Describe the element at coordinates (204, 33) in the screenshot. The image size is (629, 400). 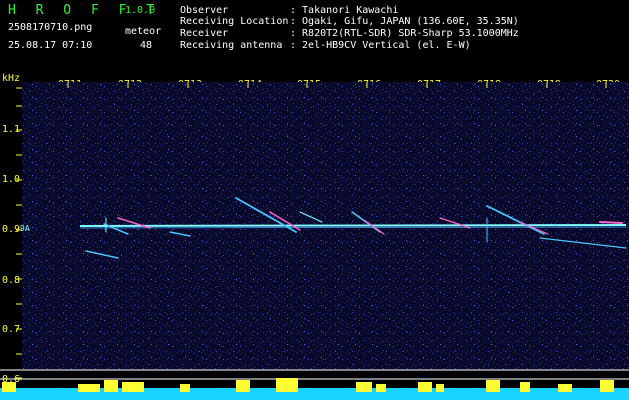
I see `info-label-receiver: Receiver` at that location.